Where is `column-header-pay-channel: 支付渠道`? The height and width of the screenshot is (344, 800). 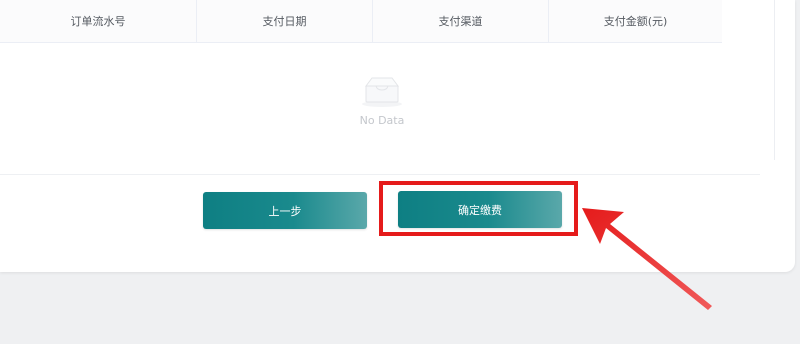 column-header-pay-channel: 支付渠道 is located at coordinates (461, 21).